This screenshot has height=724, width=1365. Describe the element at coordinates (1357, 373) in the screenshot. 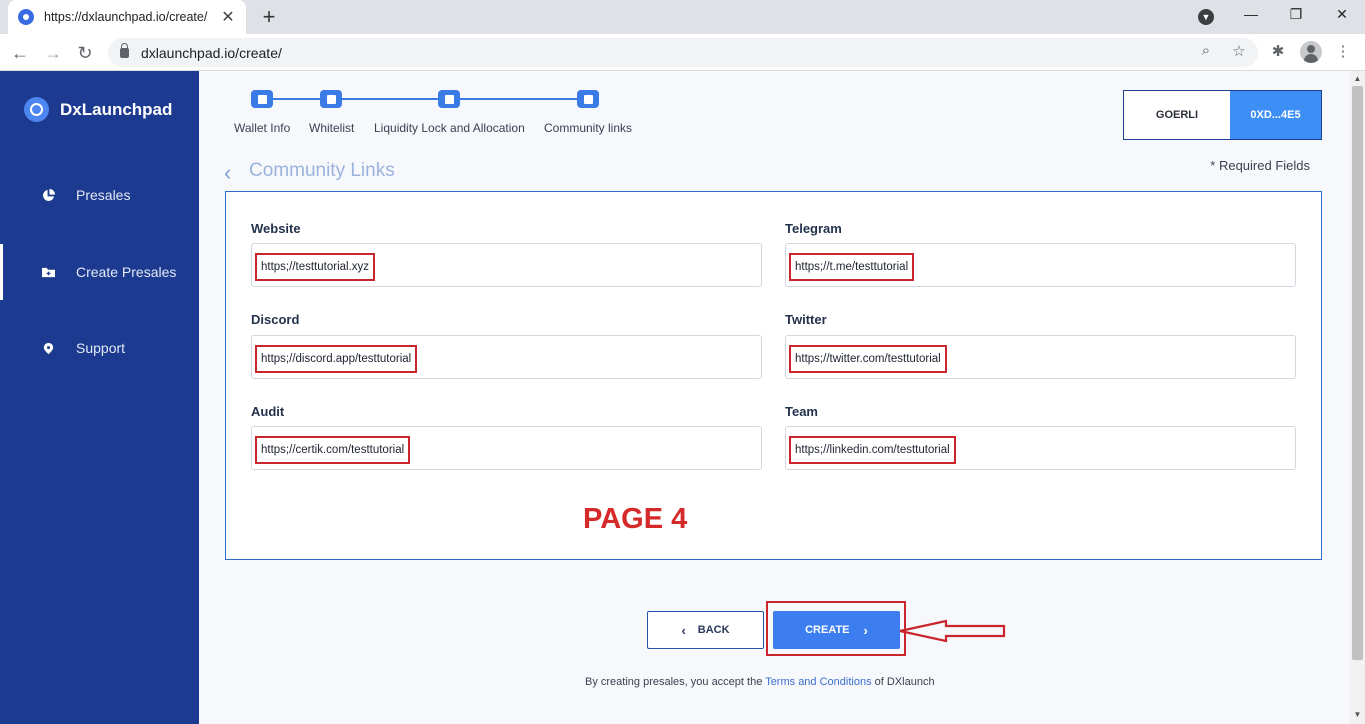

I see `scrollbar-thumb` at that location.